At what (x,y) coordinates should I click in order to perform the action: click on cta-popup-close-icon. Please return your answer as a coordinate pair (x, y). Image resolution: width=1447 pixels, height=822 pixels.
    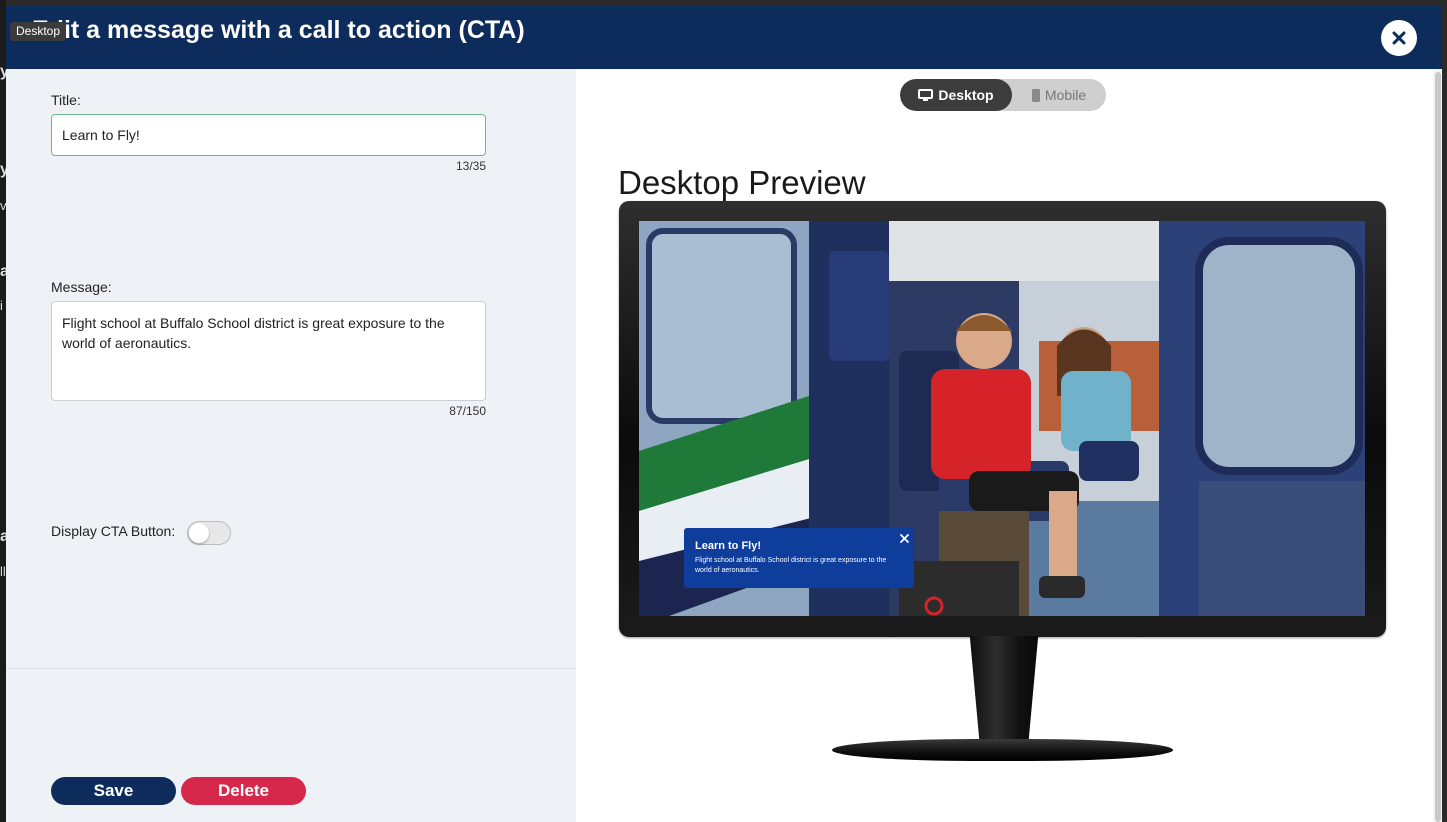
    Looking at the image, I should click on (904, 538).